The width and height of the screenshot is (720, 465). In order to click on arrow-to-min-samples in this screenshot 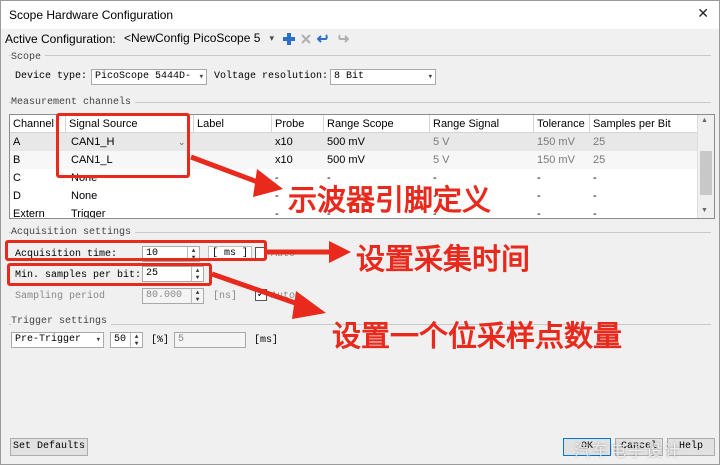, I will do `click(256, 289)`.